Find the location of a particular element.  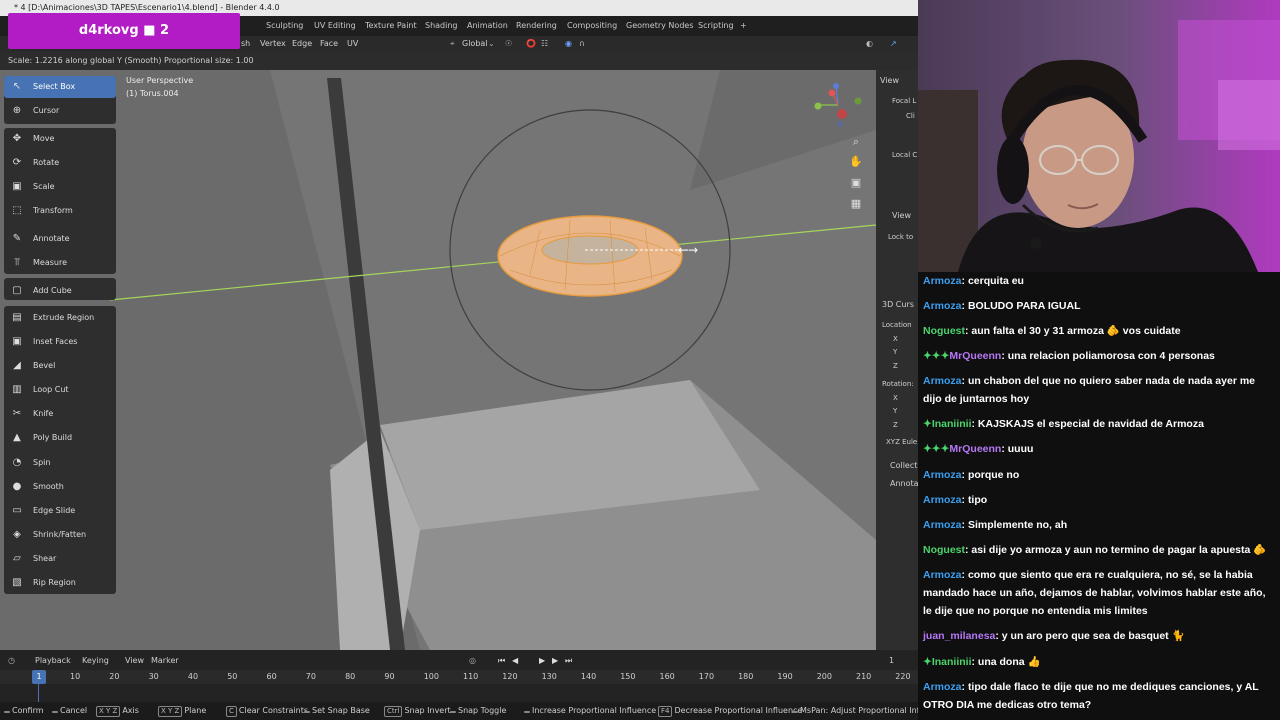

zoom-icon: ⌕ is located at coordinates (856, 142).